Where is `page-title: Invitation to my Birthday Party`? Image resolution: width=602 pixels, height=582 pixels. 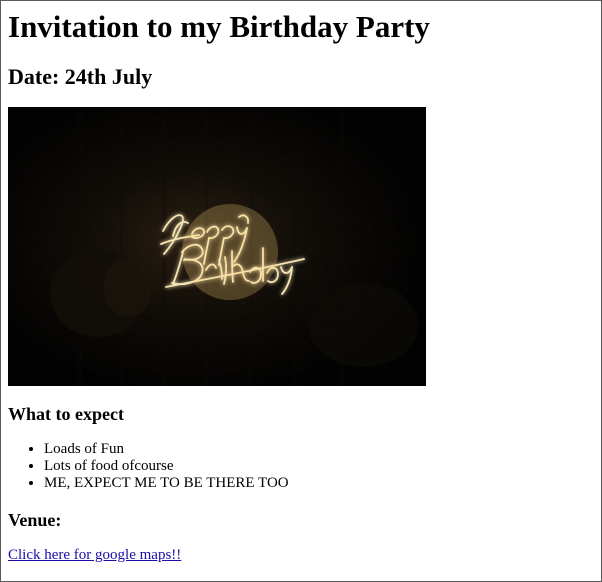 page-title: Invitation to my Birthday Party is located at coordinates (219, 26).